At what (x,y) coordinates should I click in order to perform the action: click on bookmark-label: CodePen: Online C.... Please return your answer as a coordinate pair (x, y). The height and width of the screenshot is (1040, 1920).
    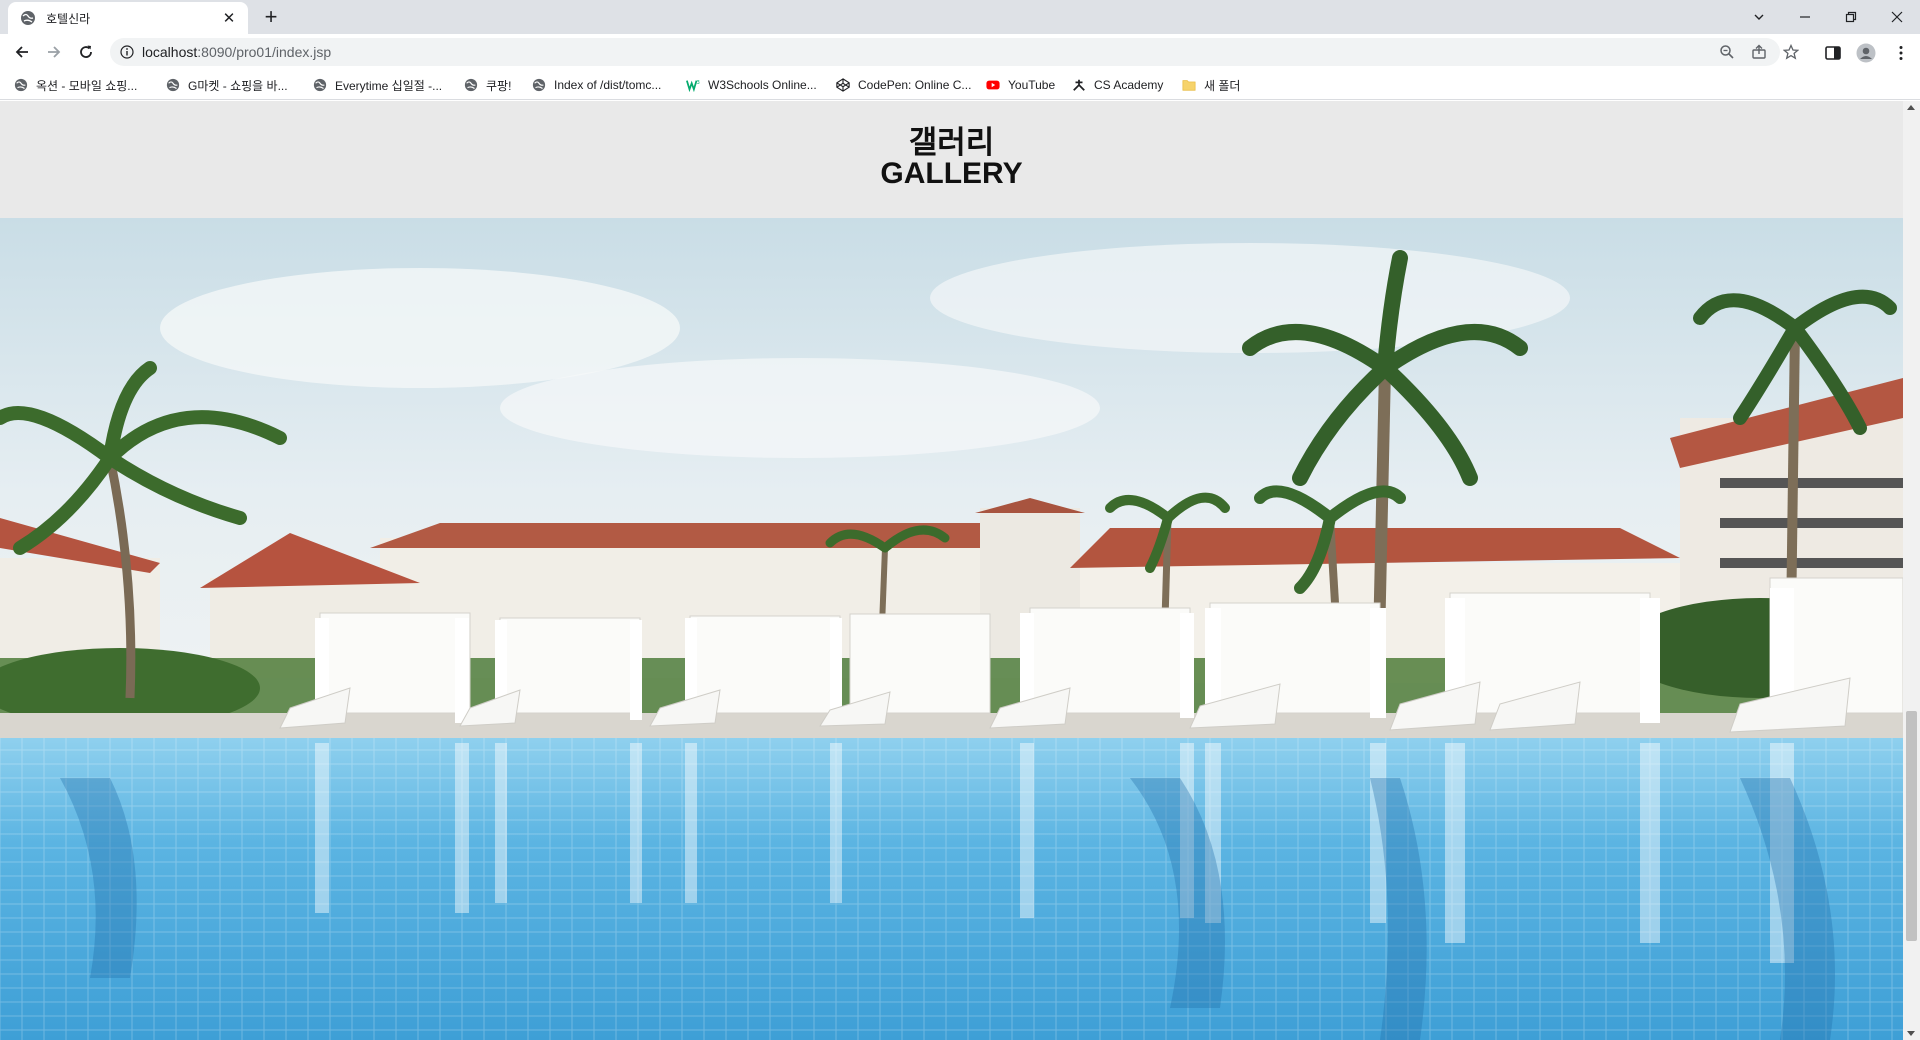
    Looking at the image, I should click on (915, 85).